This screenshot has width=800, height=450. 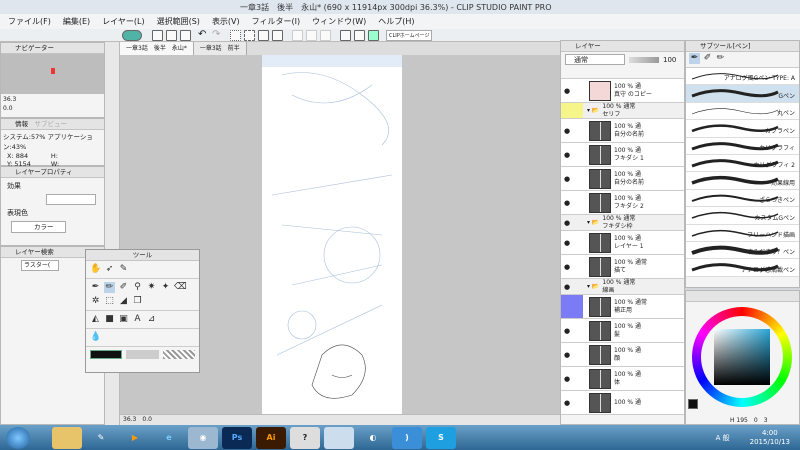 What do you see at coordinates (51, 124) in the screenshot?
I see `tab-subview: サブビュー` at bounding box center [51, 124].